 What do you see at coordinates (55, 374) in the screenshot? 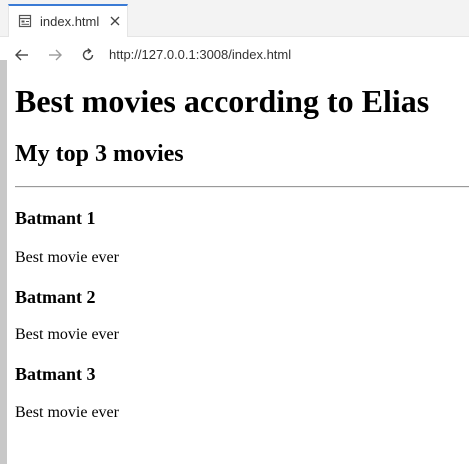
I see `movie-title: Batmant 3` at bounding box center [55, 374].